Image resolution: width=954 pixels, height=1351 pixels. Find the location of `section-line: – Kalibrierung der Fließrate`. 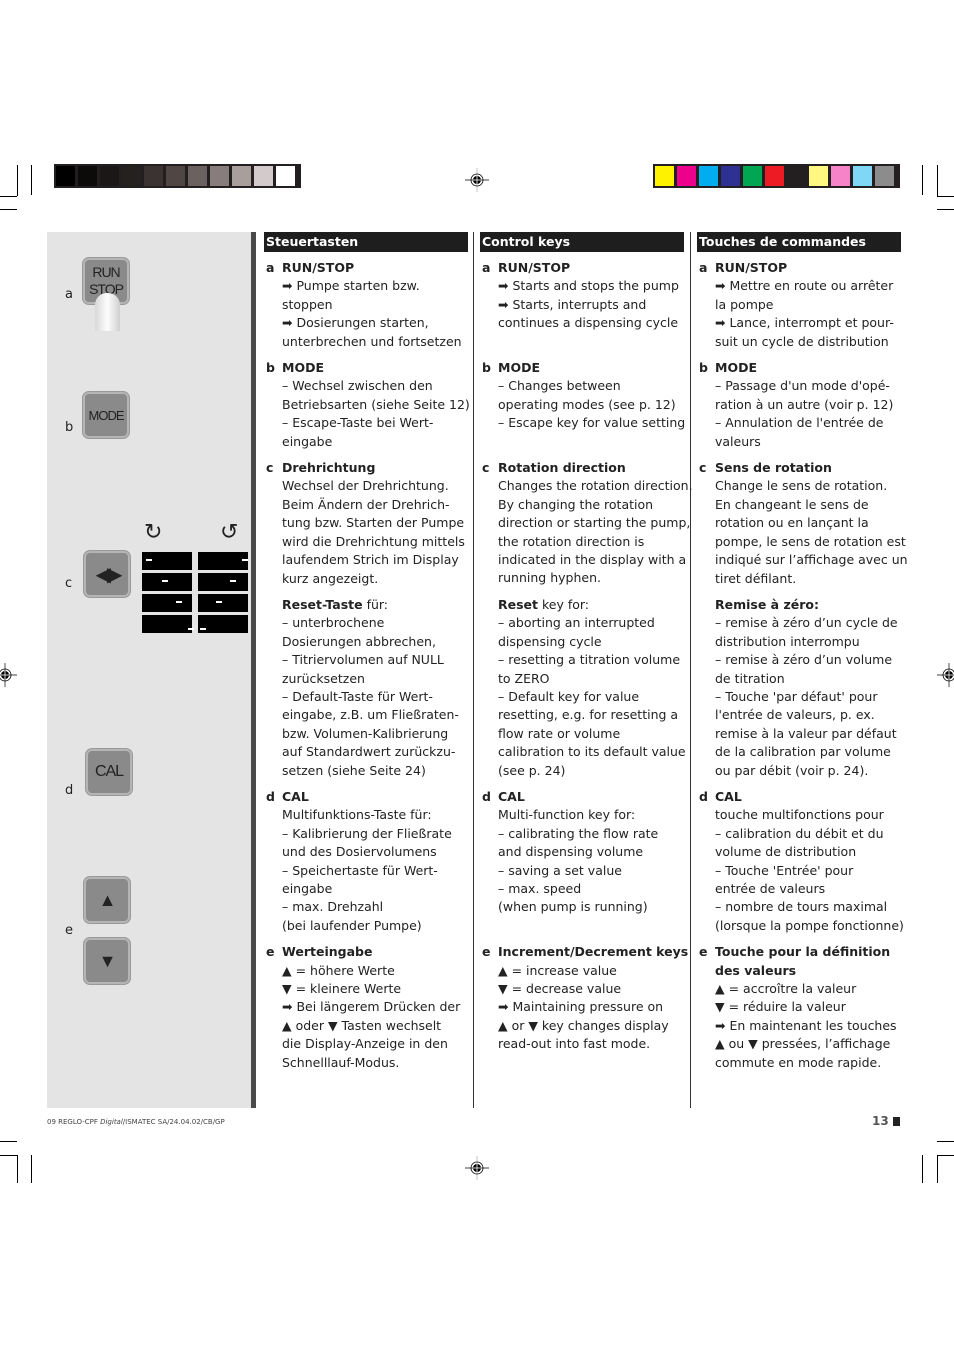

section-line: – Kalibrierung der Fließrate is located at coordinates (367, 833).